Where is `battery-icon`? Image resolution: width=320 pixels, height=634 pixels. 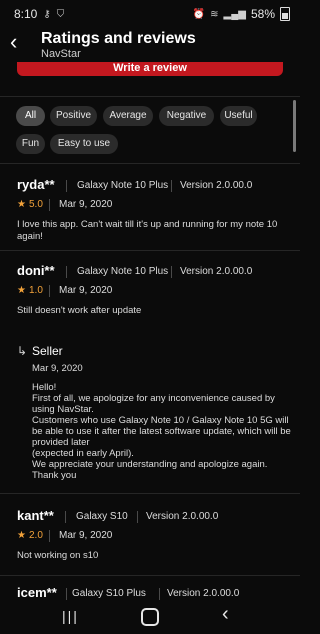 battery-icon is located at coordinates (285, 14).